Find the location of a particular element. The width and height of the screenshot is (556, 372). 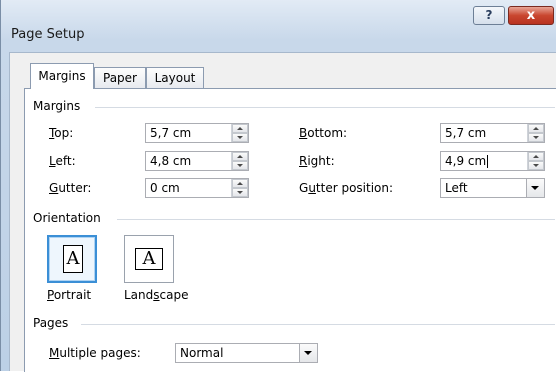

top-margin-input: 5,7 cm is located at coordinates (197, 133).